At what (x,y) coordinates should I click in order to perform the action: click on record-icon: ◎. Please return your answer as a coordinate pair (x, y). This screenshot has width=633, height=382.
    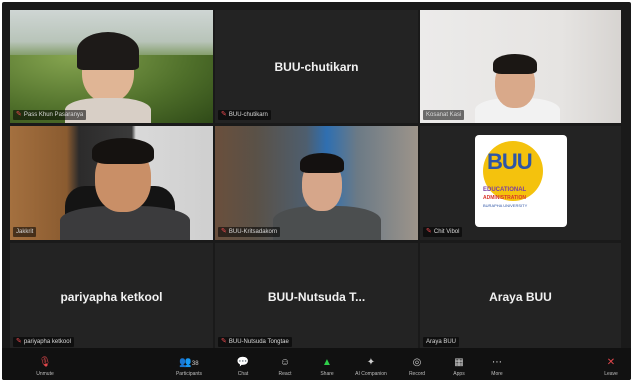
    Looking at the image, I should click on (417, 362).